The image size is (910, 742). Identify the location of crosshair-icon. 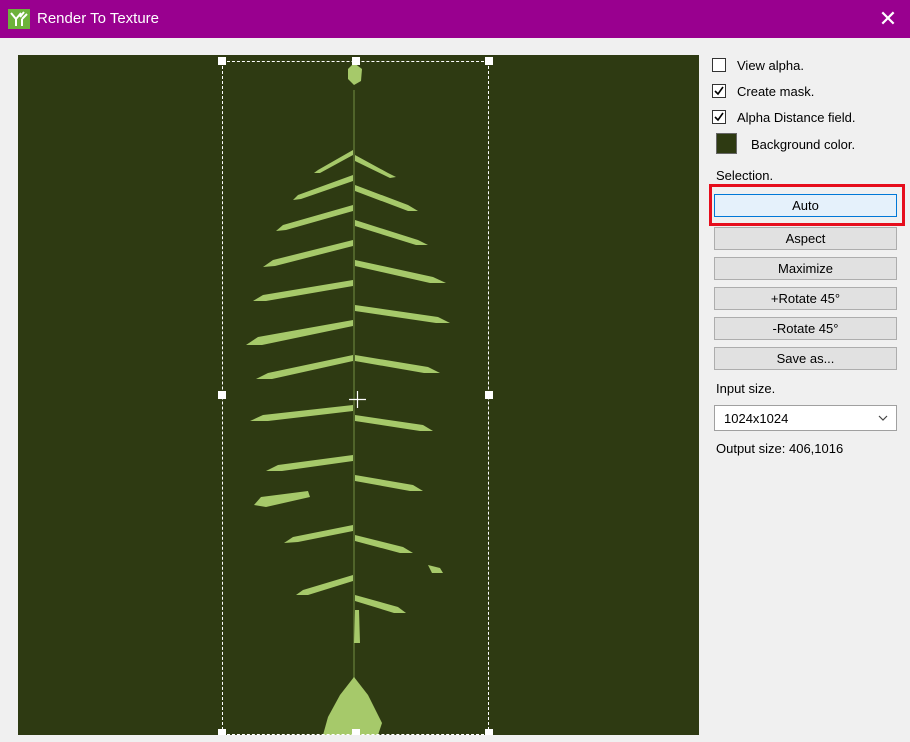
(357, 399).